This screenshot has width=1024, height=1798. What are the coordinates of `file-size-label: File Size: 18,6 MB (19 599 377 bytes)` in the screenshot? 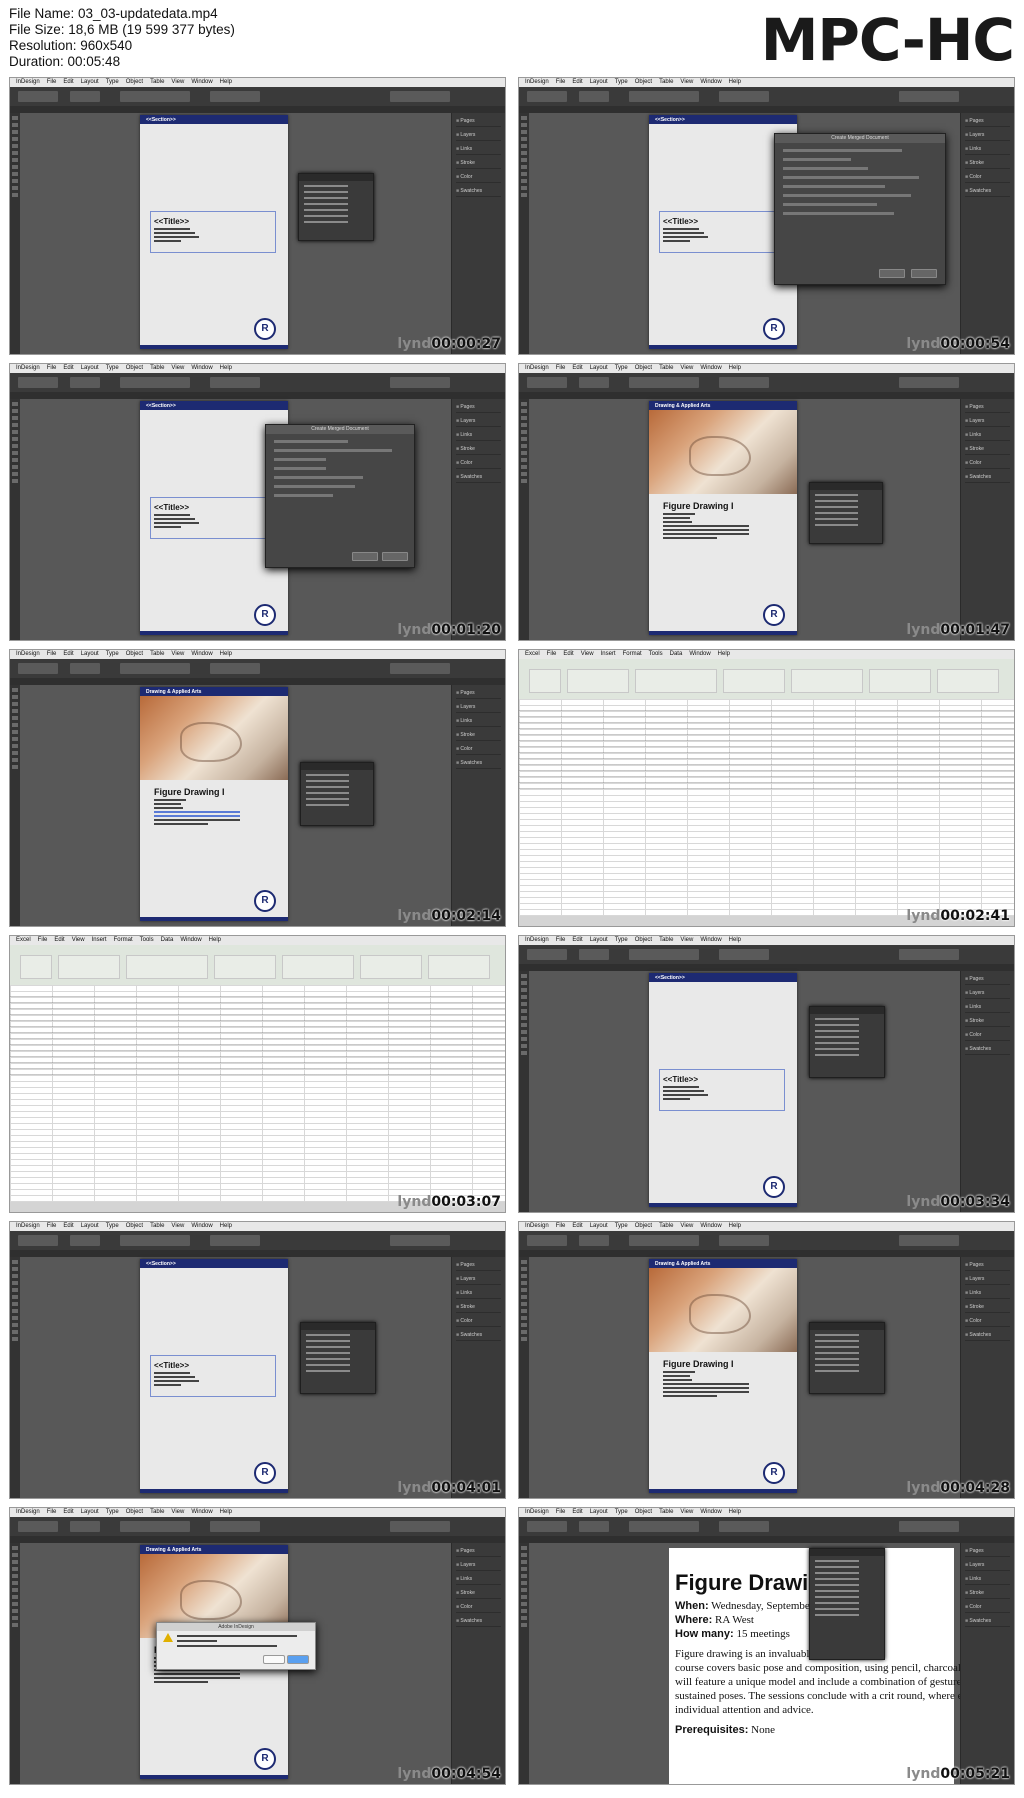 It's located at (122, 29).